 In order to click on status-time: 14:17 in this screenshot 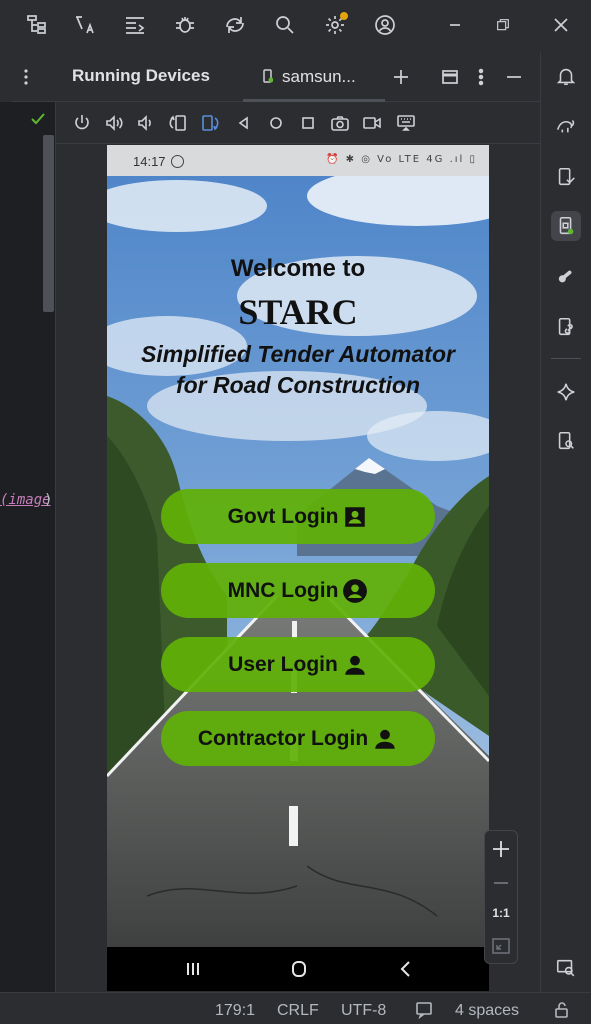, I will do `click(149, 161)`.